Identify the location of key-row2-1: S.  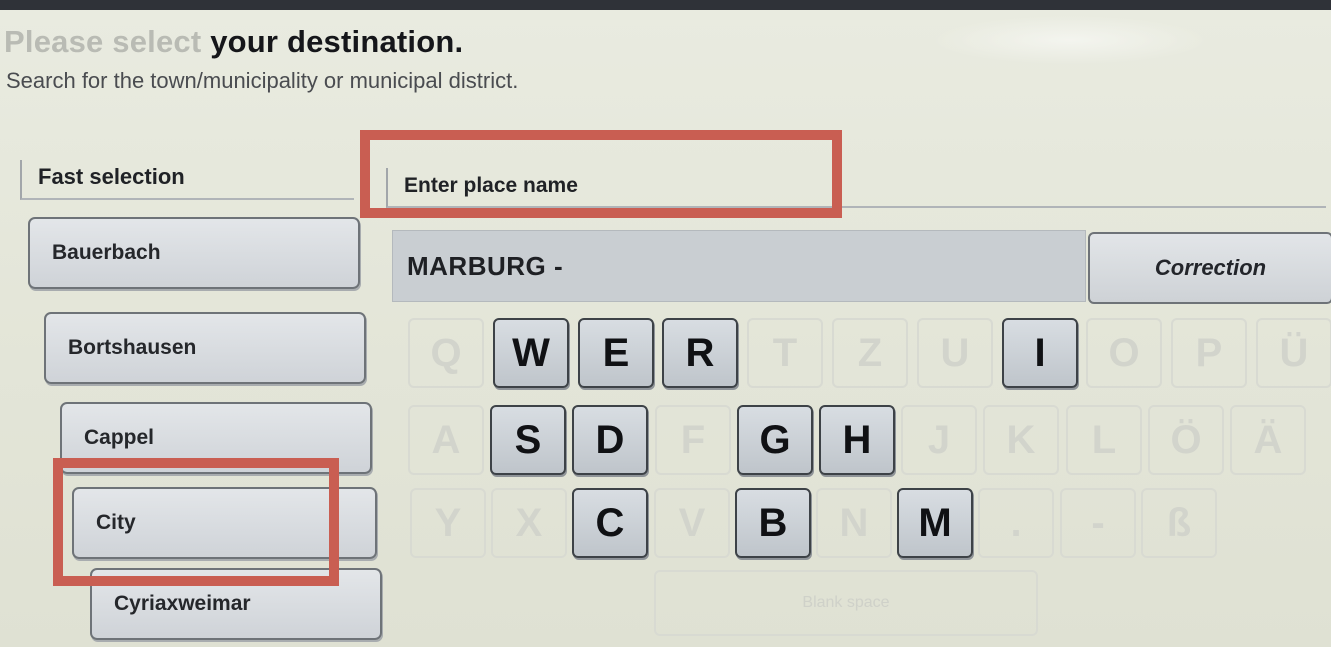
(528, 440).